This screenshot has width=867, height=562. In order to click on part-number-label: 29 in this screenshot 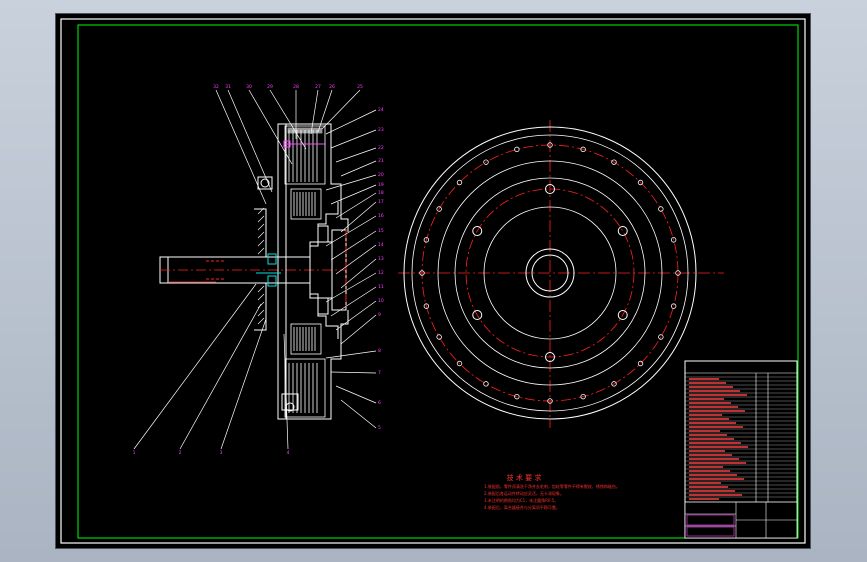, I will do `click(270, 87)`.